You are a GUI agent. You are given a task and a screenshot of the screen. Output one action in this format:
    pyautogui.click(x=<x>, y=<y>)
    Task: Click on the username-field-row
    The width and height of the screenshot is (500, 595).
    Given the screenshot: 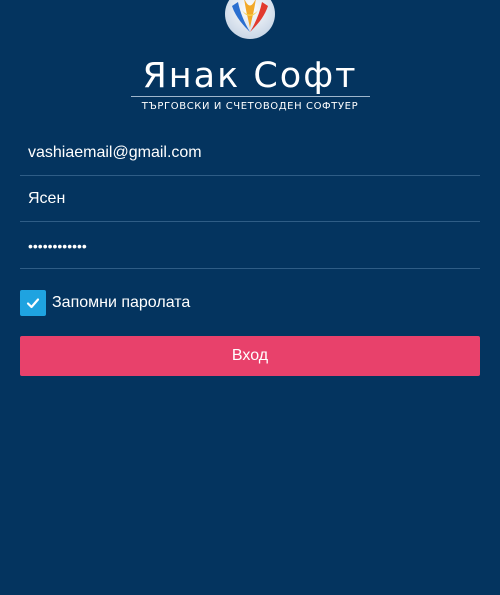 What is the action you would take?
    pyautogui.click(x=250, y=199)
    